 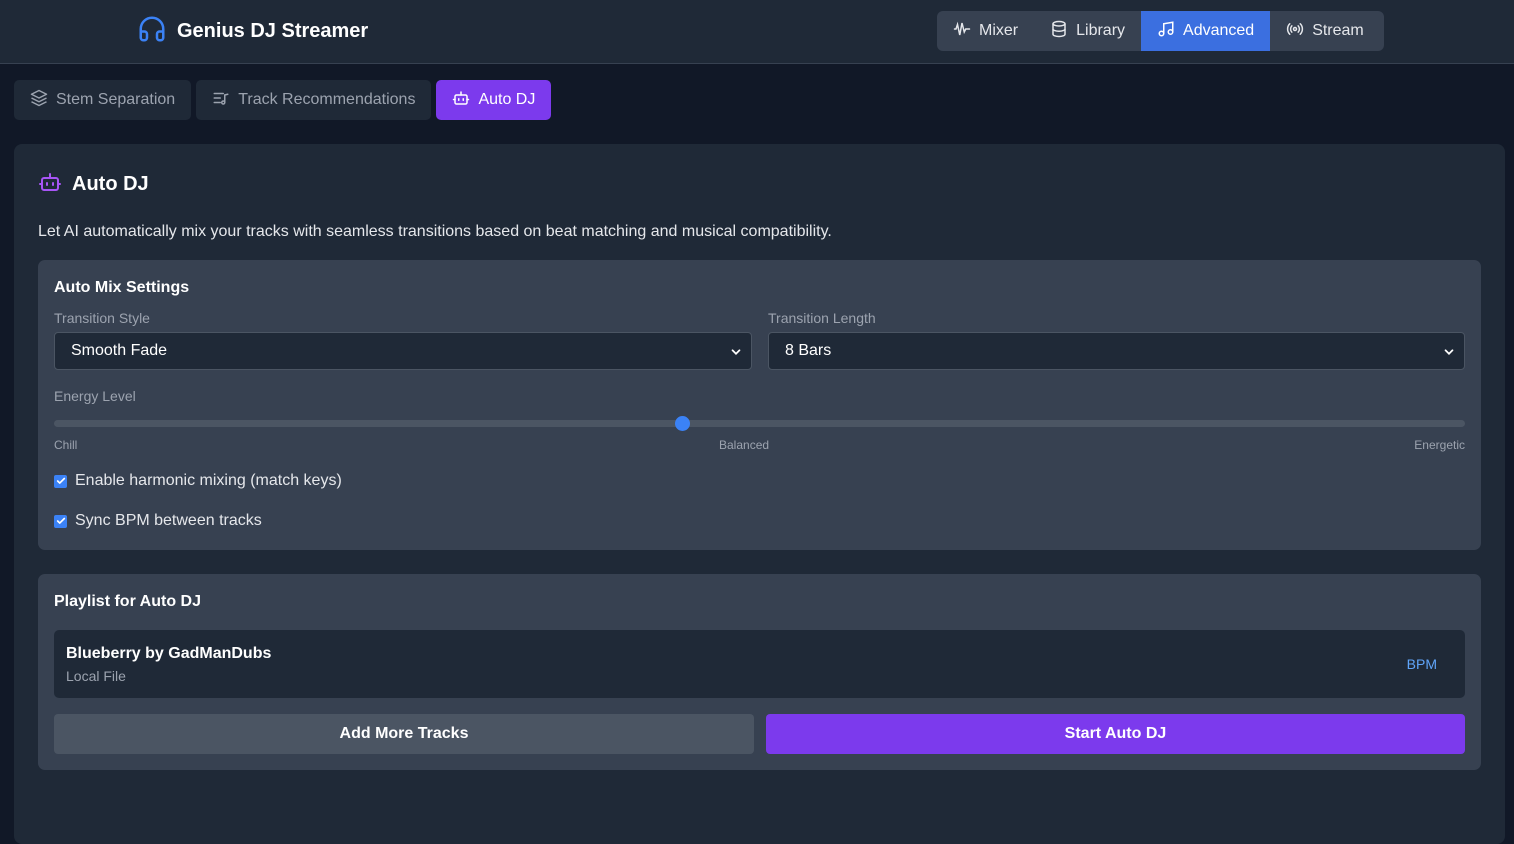 I want to click on sync-bpm-label: Sync BPM between tracks, so click(x=168, y=520).